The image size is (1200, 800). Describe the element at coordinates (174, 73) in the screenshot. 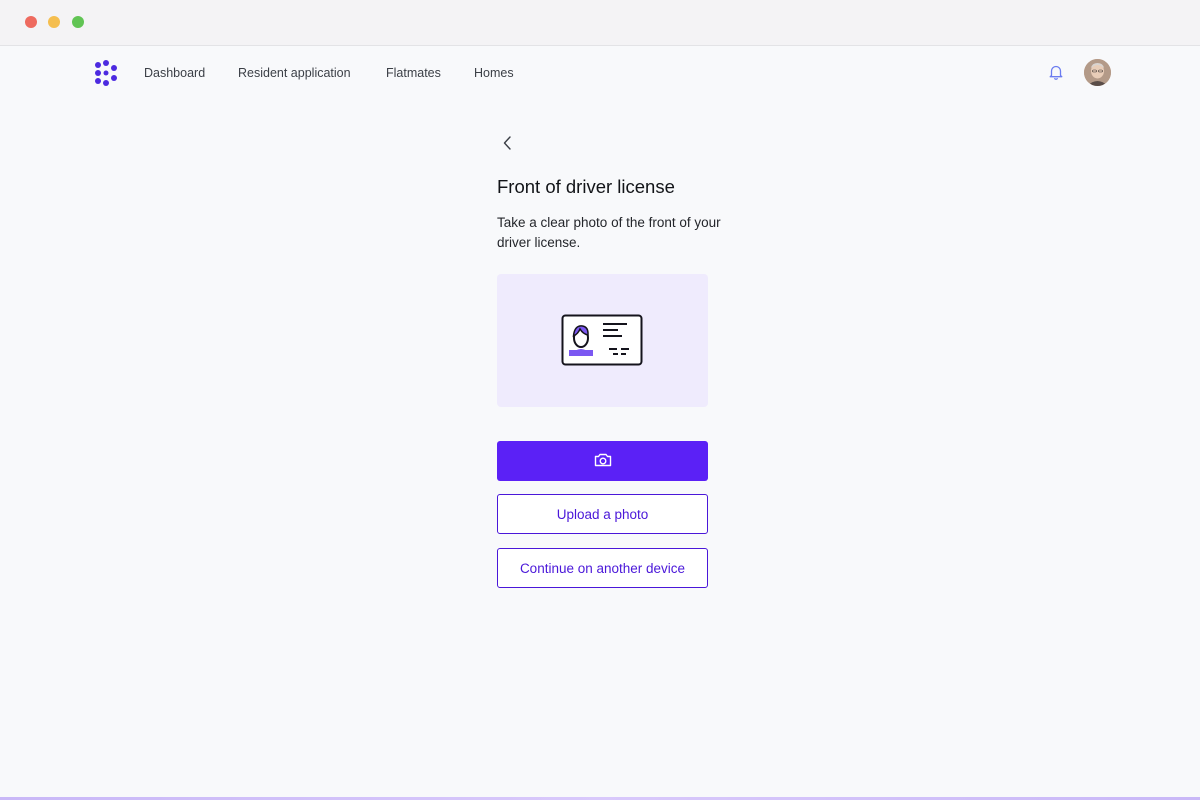

I see `nav-link-dashboard: Dashboard` at that location.